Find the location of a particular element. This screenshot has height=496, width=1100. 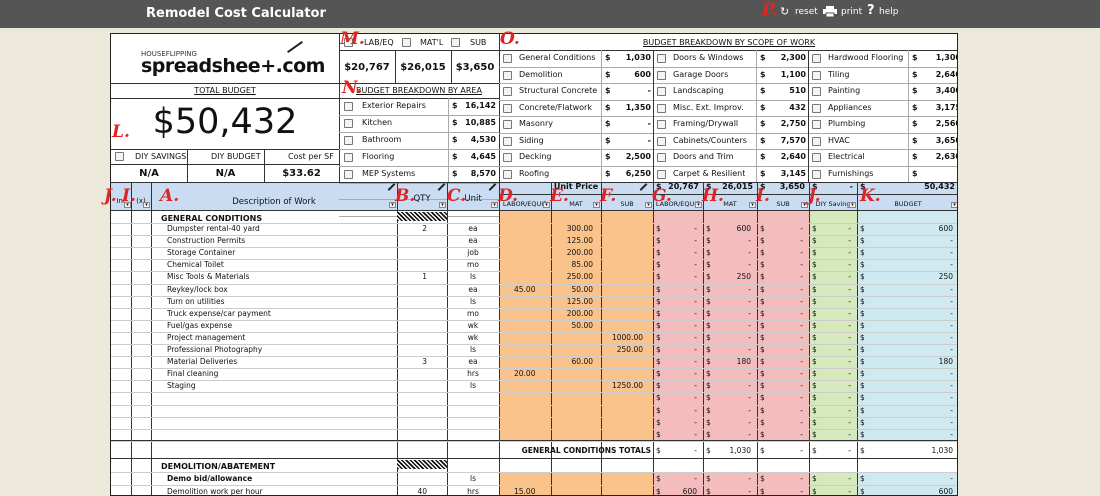

help-icon: ? is located at coordinates (871, 10).